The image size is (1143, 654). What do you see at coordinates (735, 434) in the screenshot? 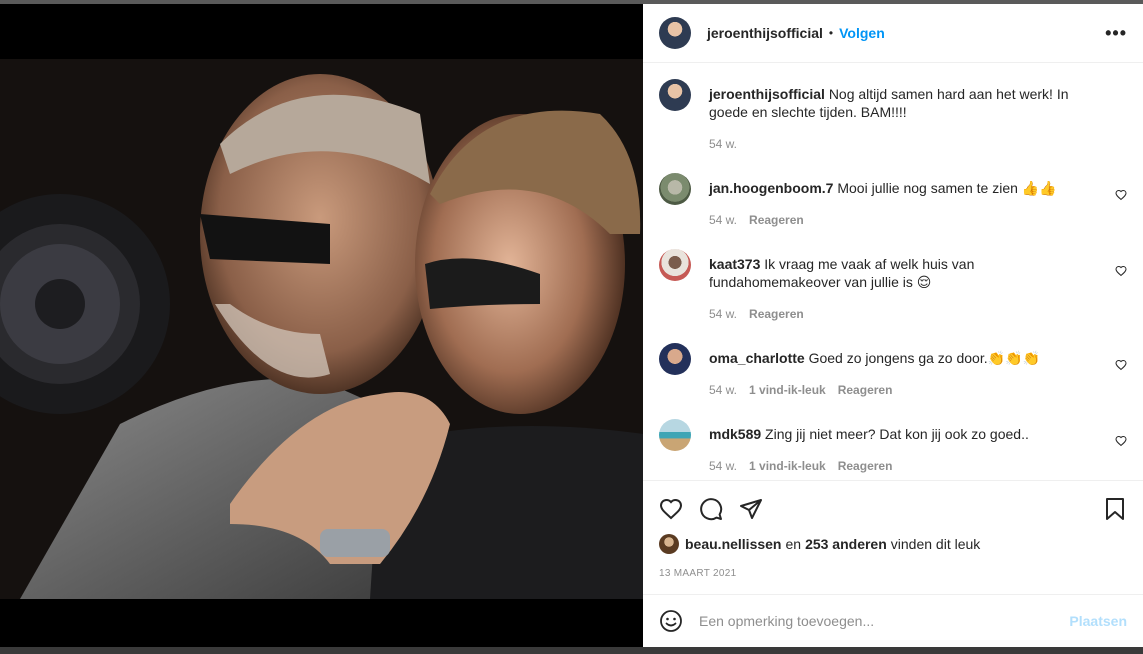
I see `comment-username: mdk589` at bounding box center [735, 434].